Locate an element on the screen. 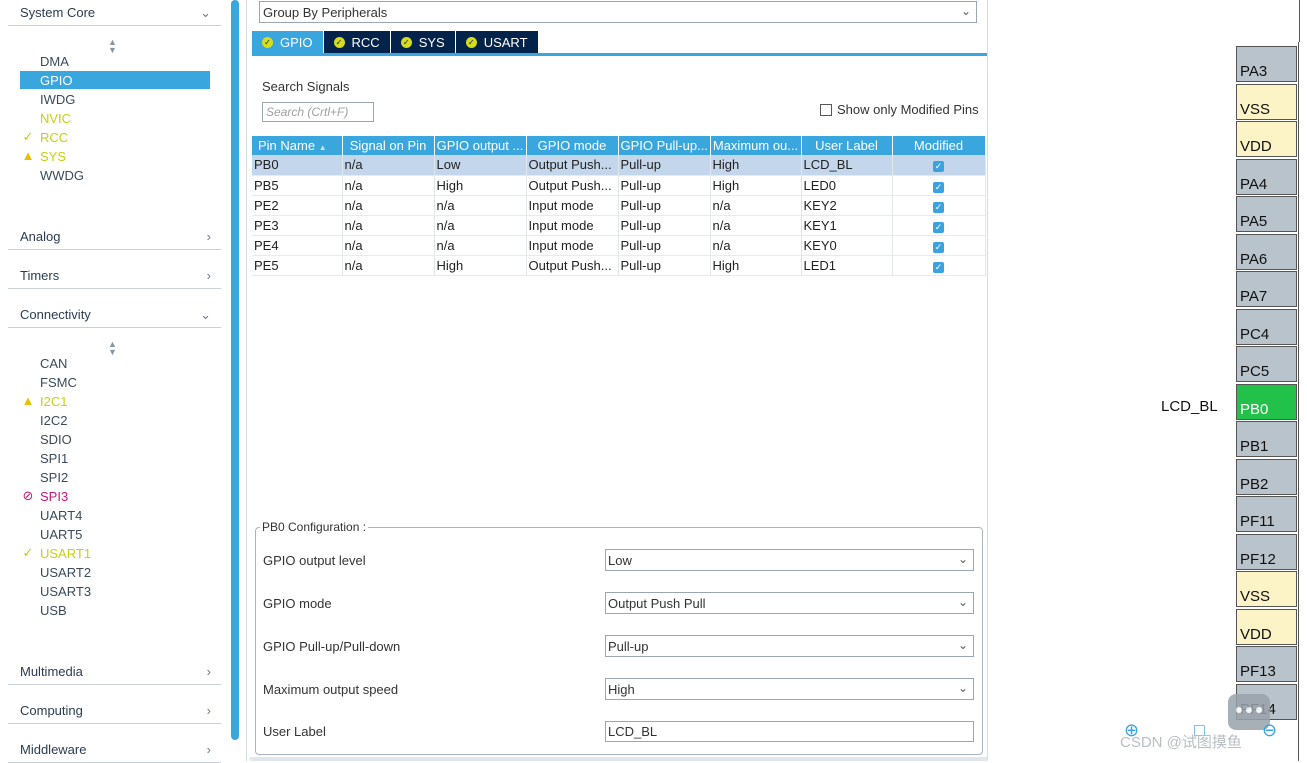 This screenshot has height=763, width=1307. chip-outline is located at coordinates (1303, 22).